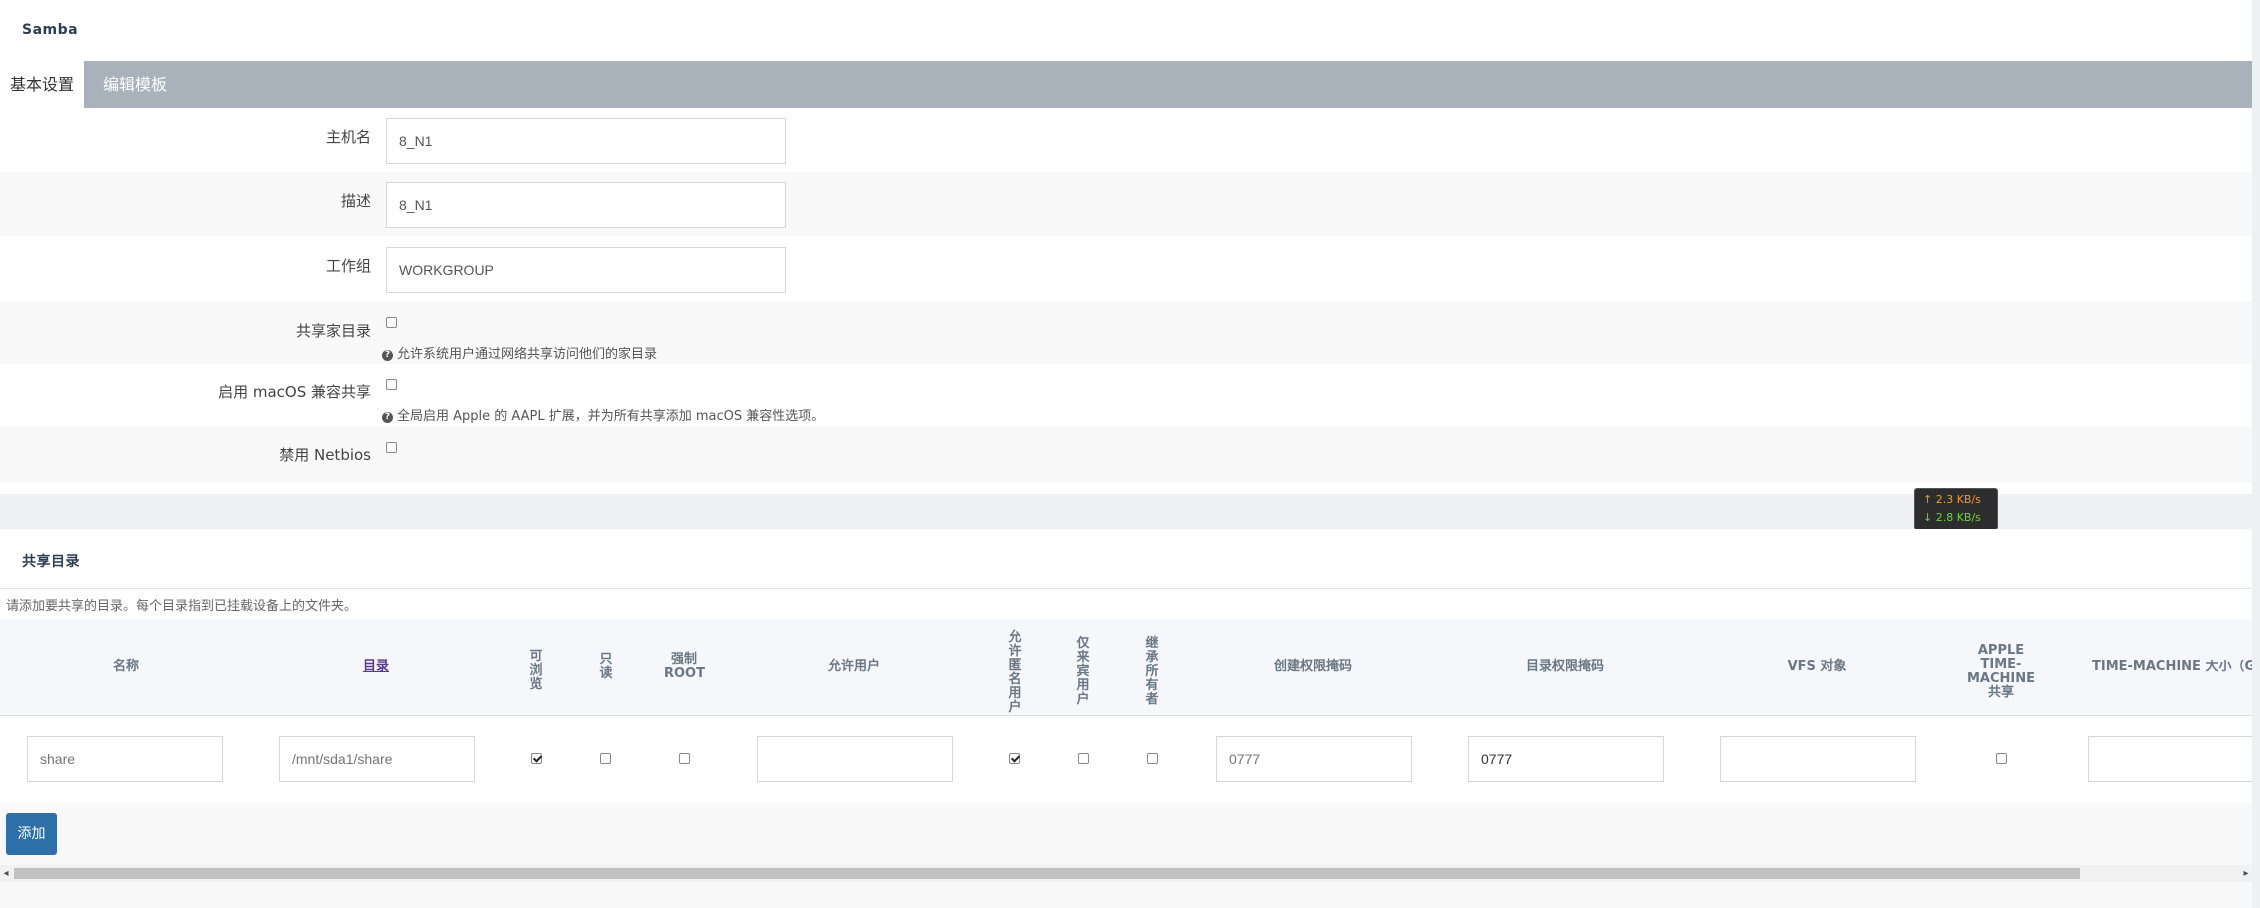 This screenshot has width=2260, height=908. I want to click on tab-bar: 基本设置 编辑模板, so click(1126, 84).